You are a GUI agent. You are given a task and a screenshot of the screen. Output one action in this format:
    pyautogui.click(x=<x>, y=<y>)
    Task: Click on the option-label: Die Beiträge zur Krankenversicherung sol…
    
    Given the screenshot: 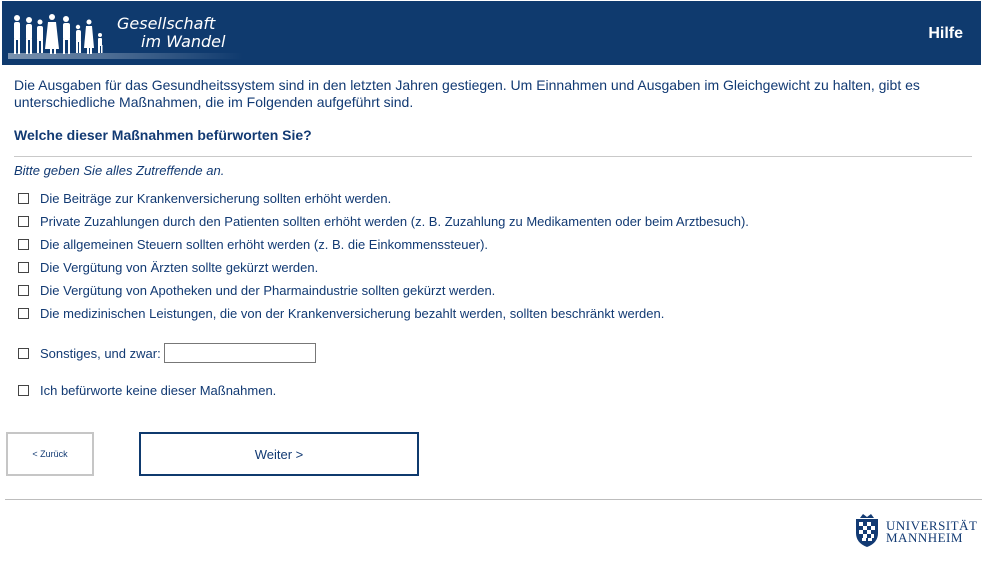 What is the action you would take?
    pyautogui.click(x=216, y=198)
    